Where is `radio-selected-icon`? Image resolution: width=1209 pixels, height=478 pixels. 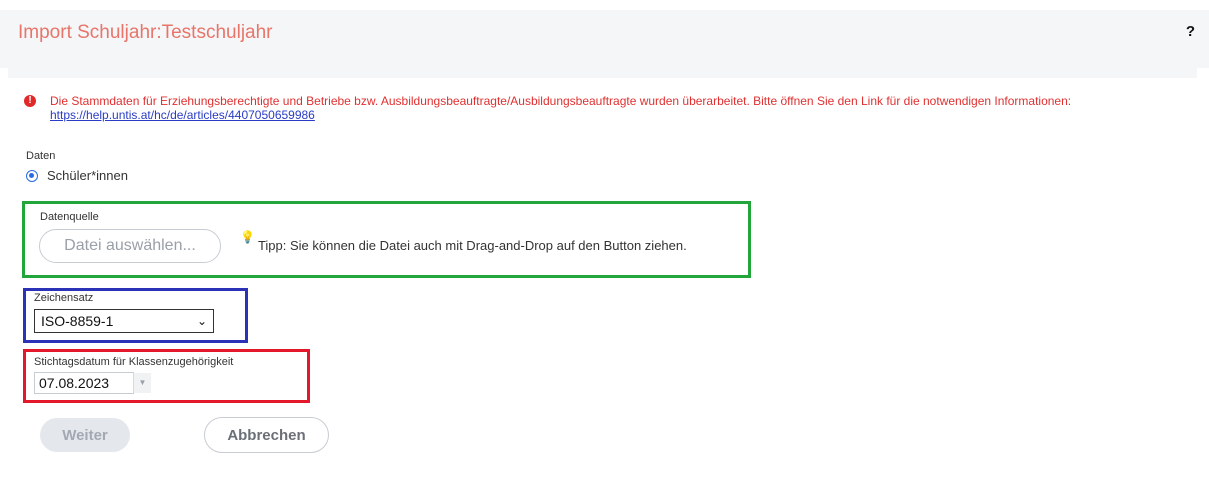 radio-selected-icon is located at coordinates (32, 175).